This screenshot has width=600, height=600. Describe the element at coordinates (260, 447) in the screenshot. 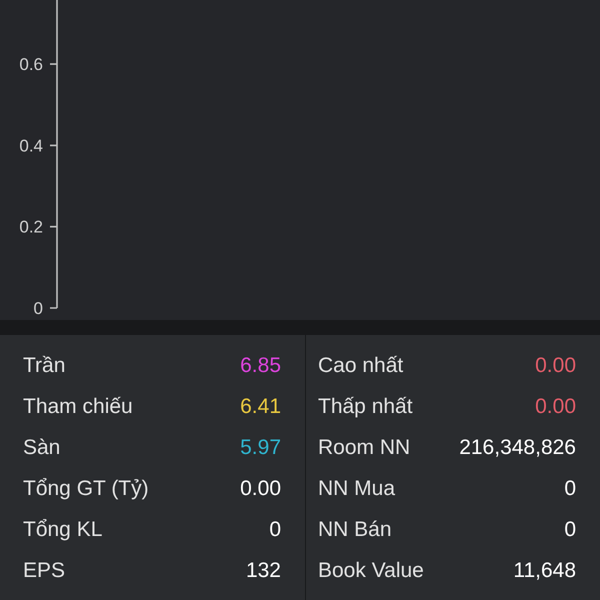

I see `stat-value: 5.97` at that location.